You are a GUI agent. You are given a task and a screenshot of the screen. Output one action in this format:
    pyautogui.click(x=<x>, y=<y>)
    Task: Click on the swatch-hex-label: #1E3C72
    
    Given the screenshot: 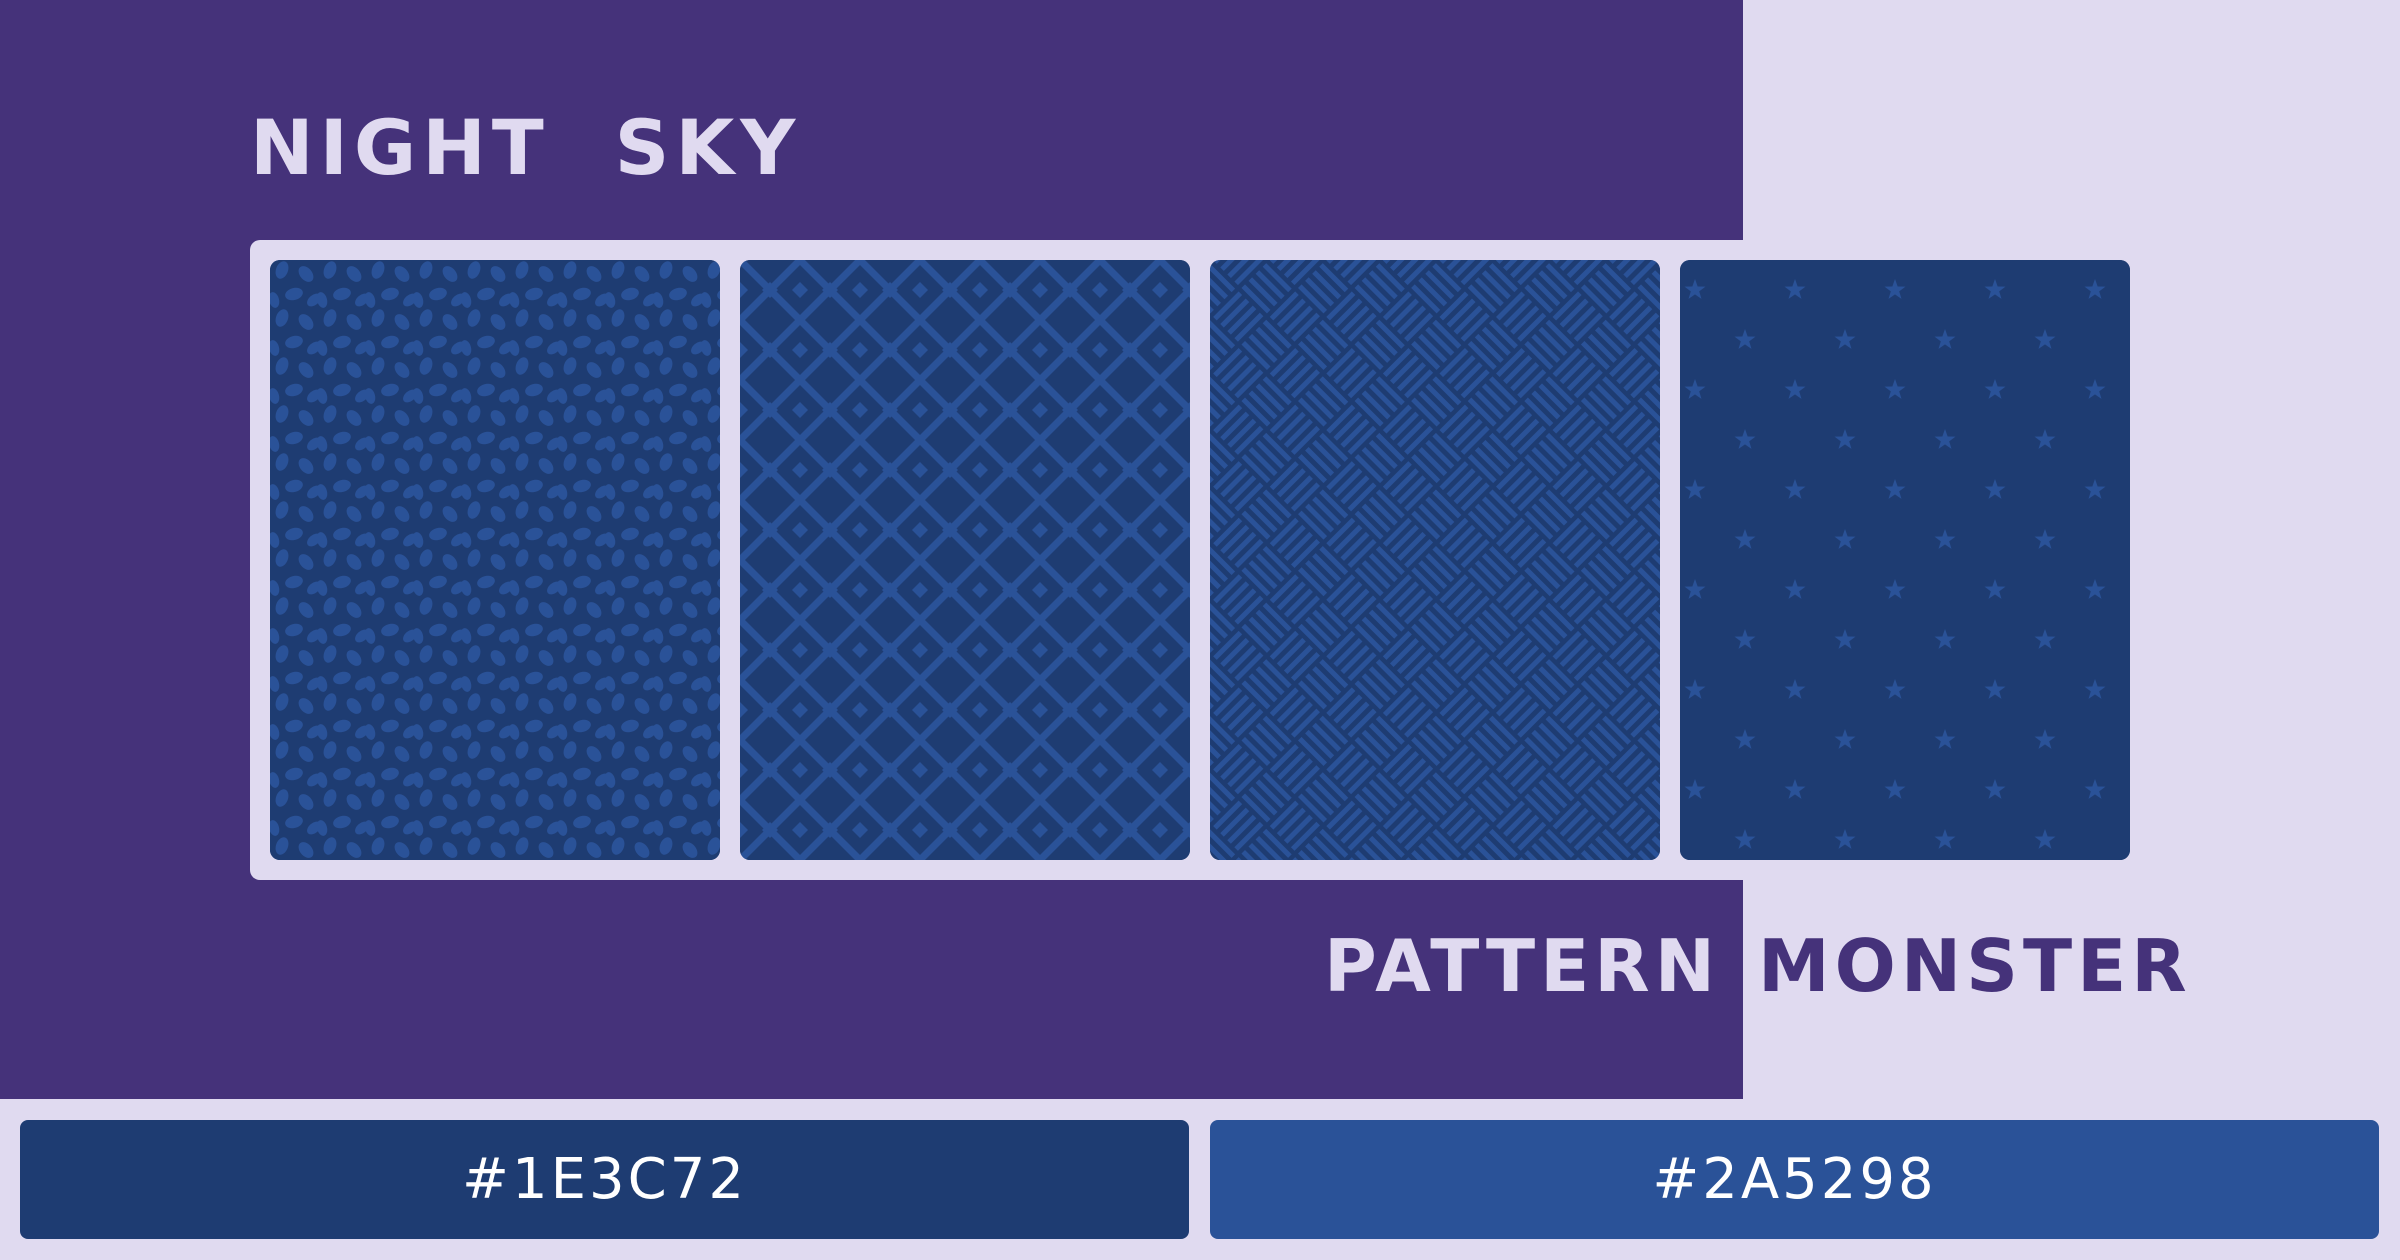 What is the action you would take?
    pyautogui.click(x=604, y=1179)
    